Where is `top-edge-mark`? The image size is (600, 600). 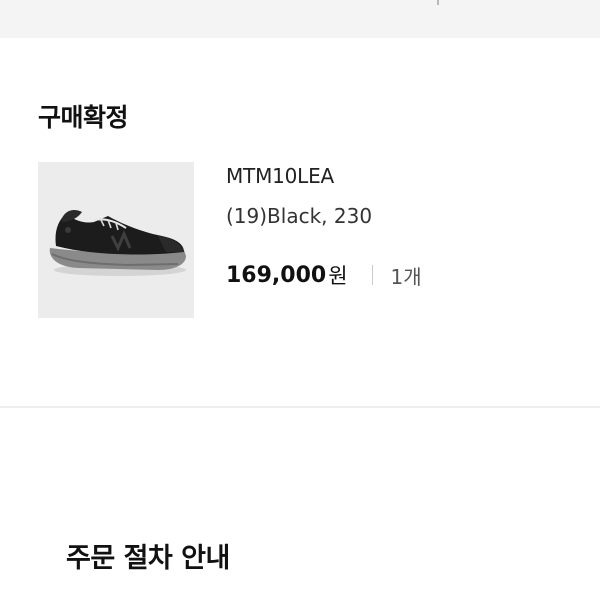
top-edge-mark is located at coordinates (438, 2).